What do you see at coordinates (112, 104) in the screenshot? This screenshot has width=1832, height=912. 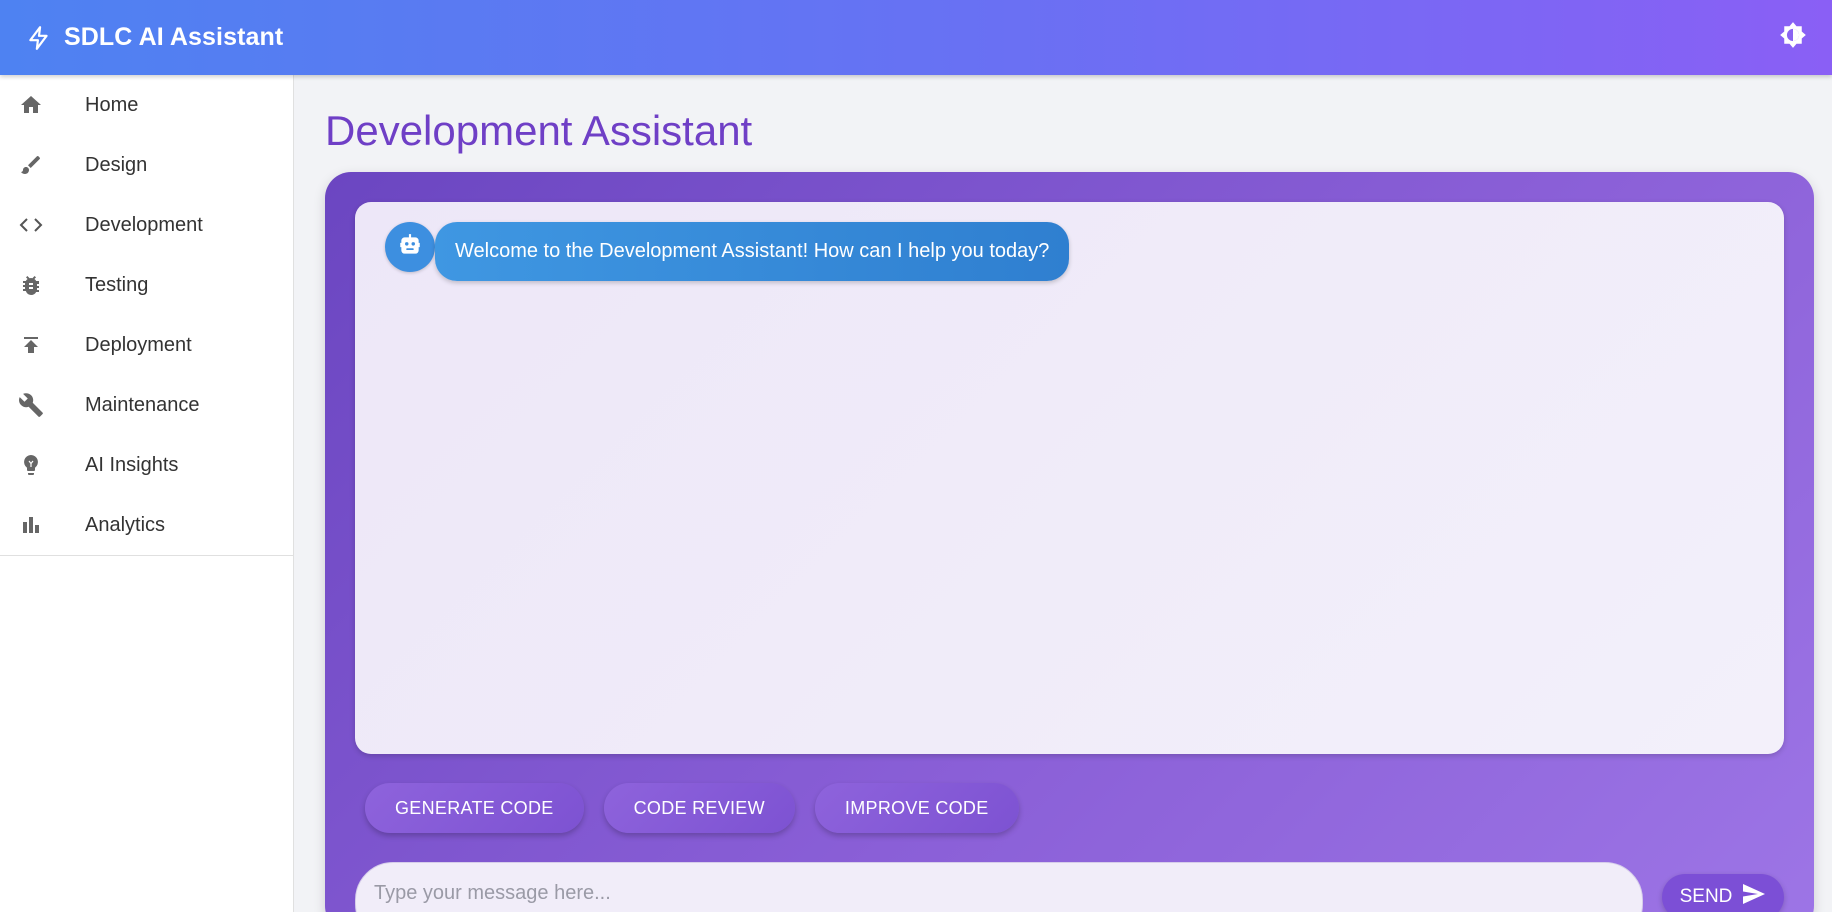 I see `sidebar-item-label: Home` at bounding box center [112, 104].